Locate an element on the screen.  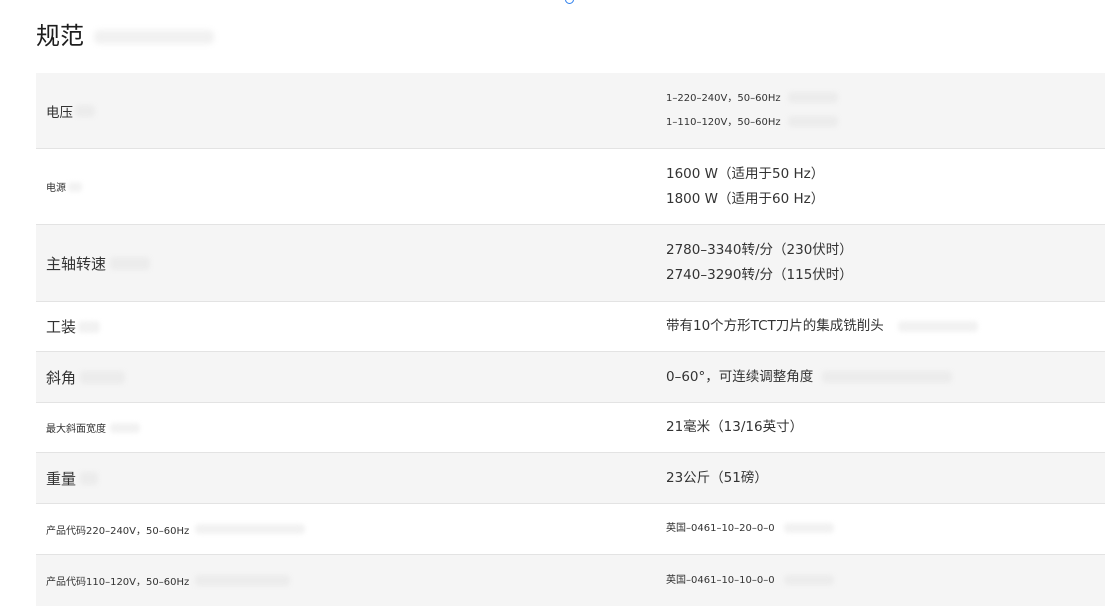
spec-value-cell: 1–220–240V，50–60Hz 1–110–120V，50–60Hz is located at coordinates (752, 110).